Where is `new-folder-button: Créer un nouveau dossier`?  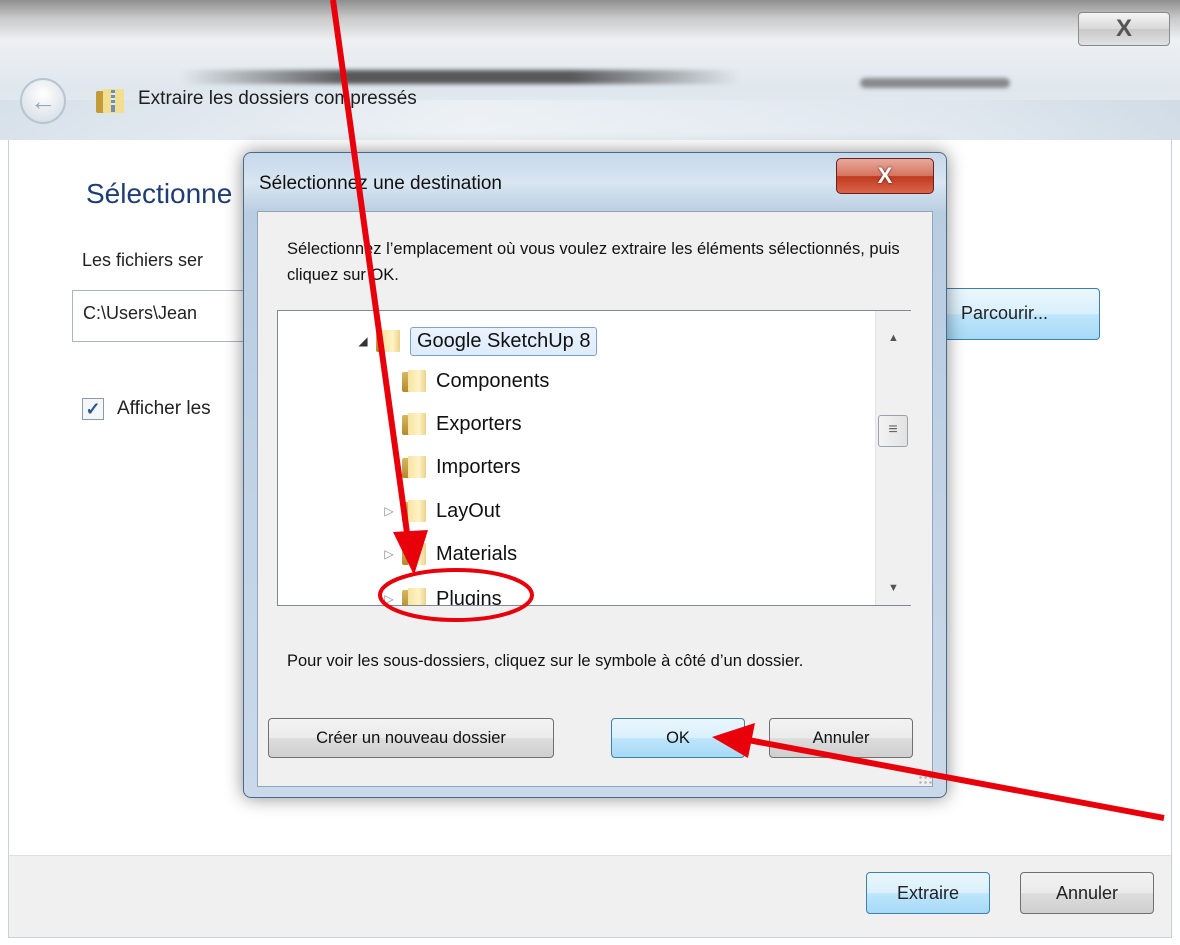
new-folder-button: Créer un nouveau dossier is located at coordinates (411, 738).